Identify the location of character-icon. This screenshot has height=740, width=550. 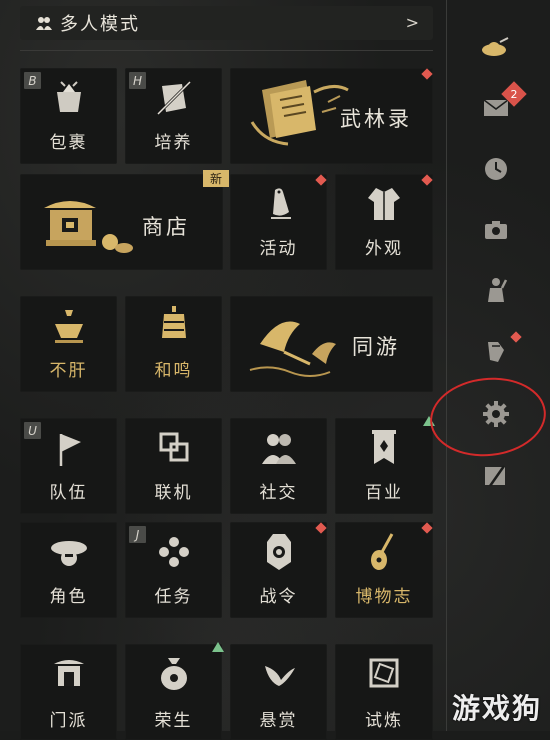
(496, 290).